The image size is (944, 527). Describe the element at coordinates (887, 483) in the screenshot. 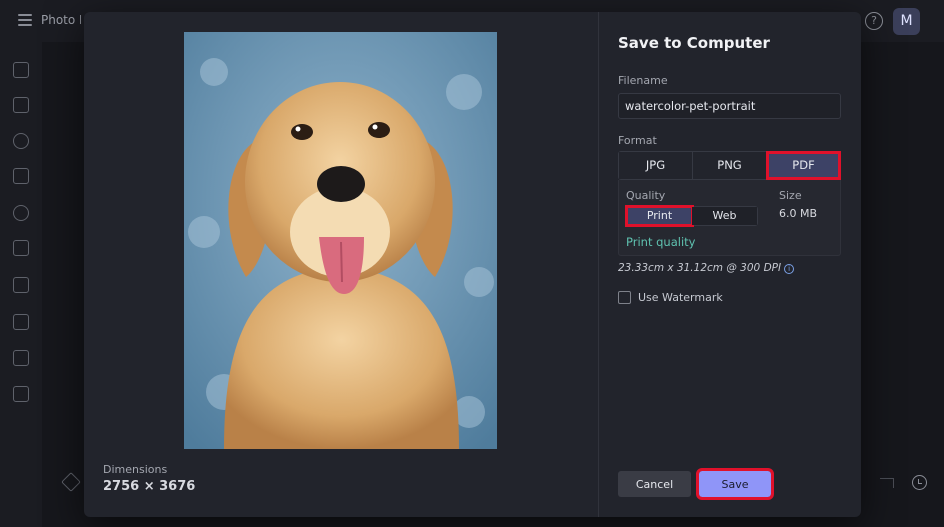

I see `redo-icon` at that location.